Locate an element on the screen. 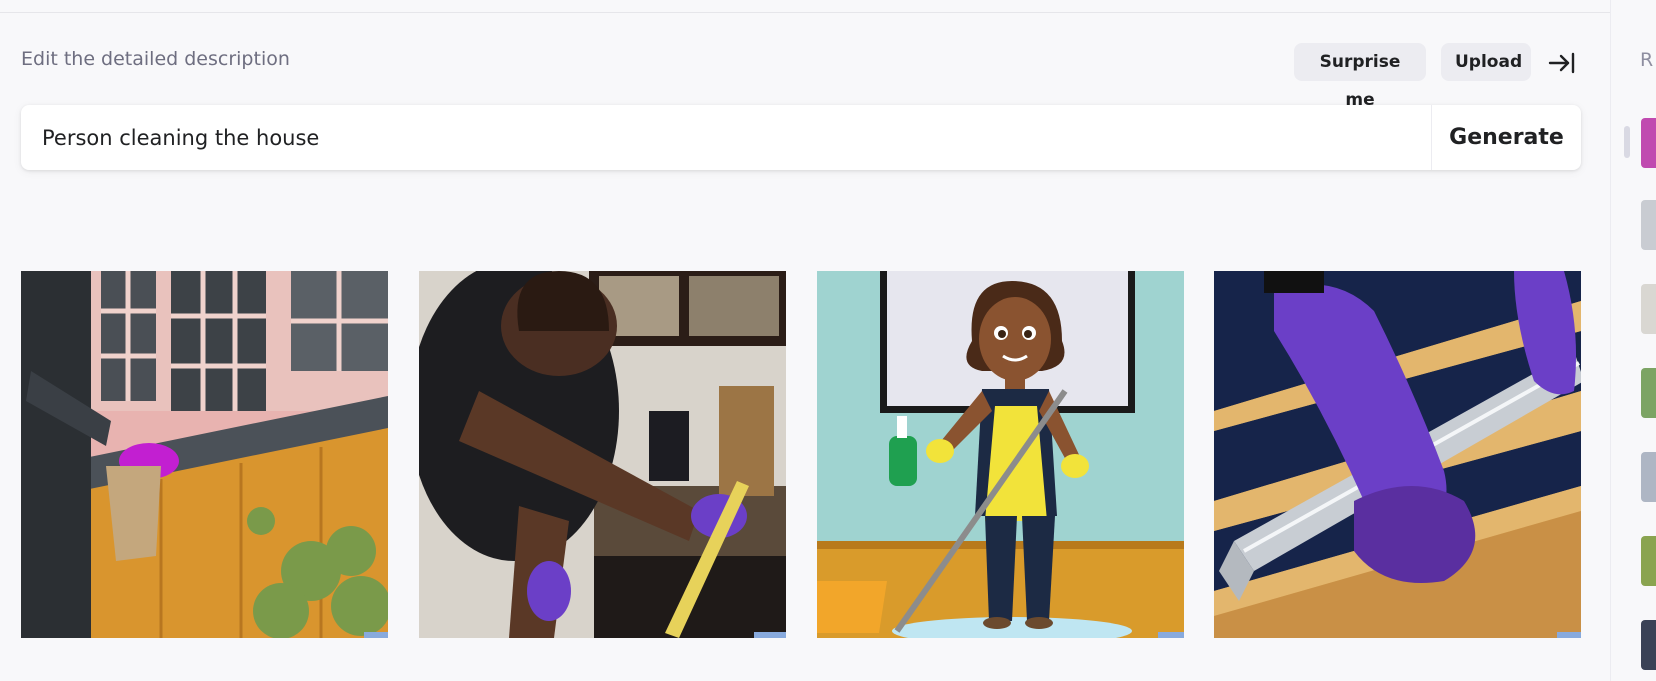  result-image-4-art is located at coordinates (1397, 454).